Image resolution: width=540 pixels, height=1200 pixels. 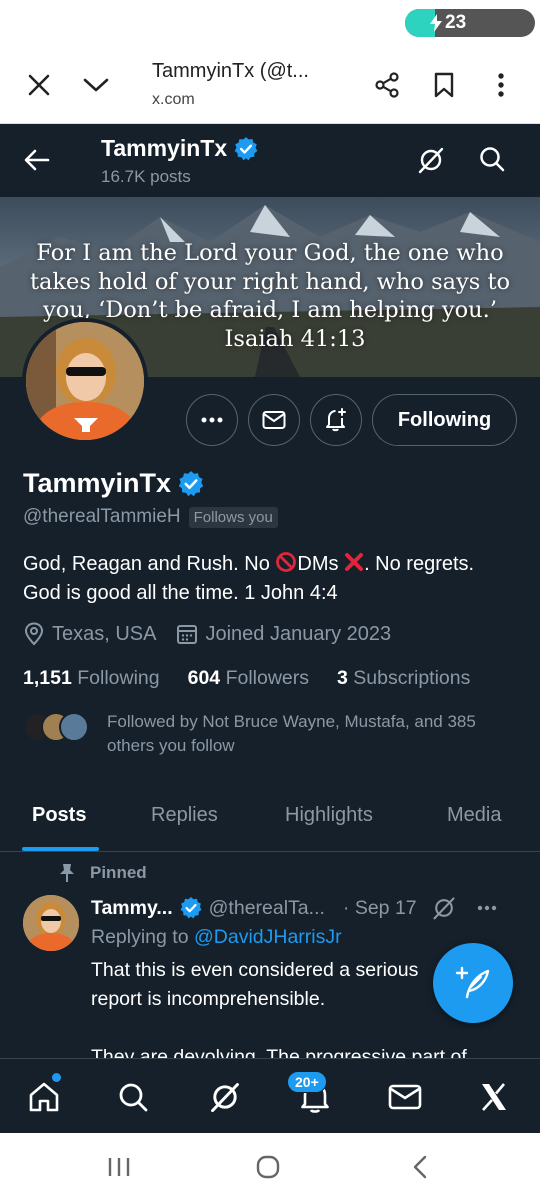 I want to click on home-system-button, so click(x=268, y=1167).